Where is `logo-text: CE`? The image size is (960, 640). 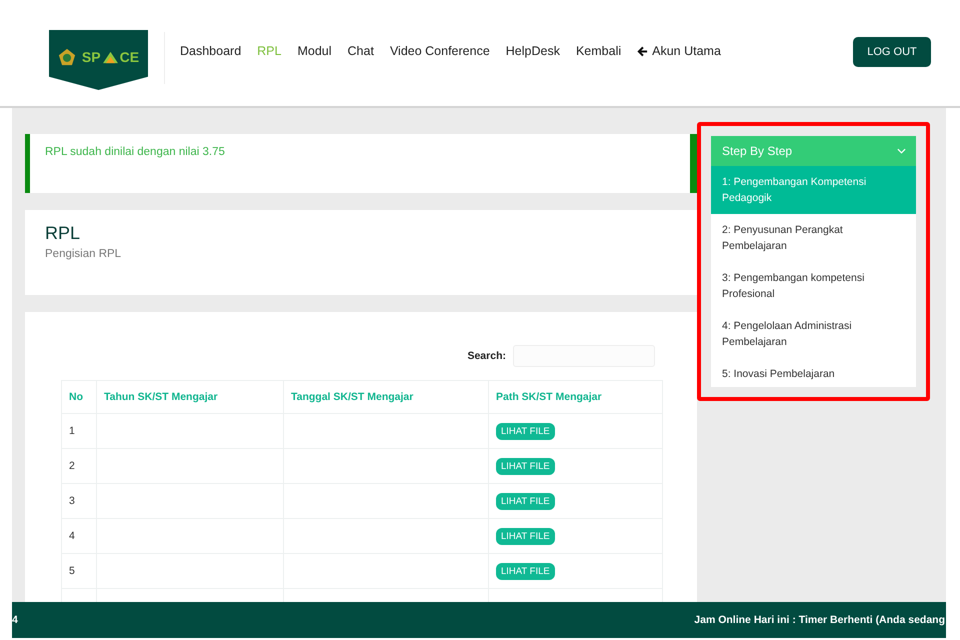
logo-text: CE is located at coordinates (130, 57).